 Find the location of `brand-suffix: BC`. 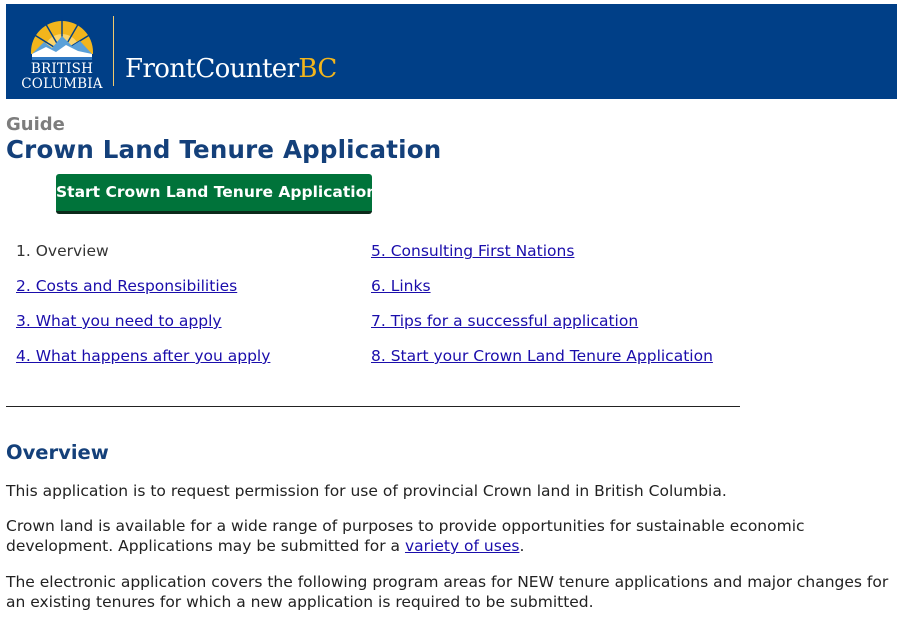

brand-suffix: BC is located at coordinates (317, 69).